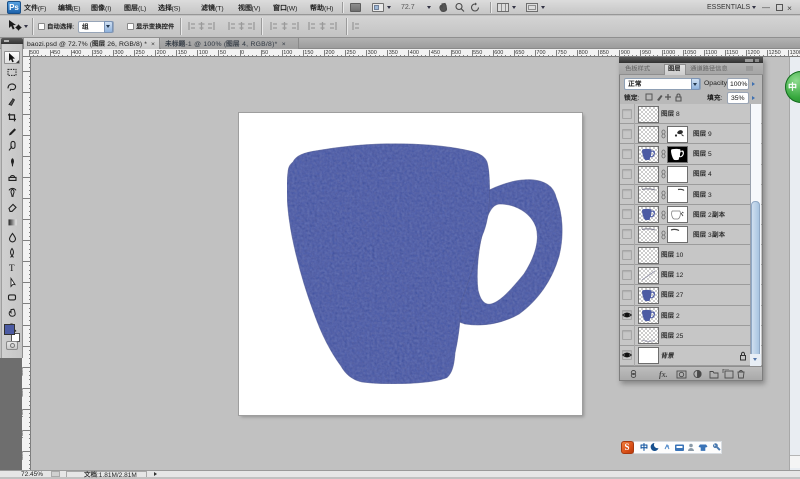 The height and width of the screenshot is (479, 800). I want to click on svg-text: T, so click(12, 268).